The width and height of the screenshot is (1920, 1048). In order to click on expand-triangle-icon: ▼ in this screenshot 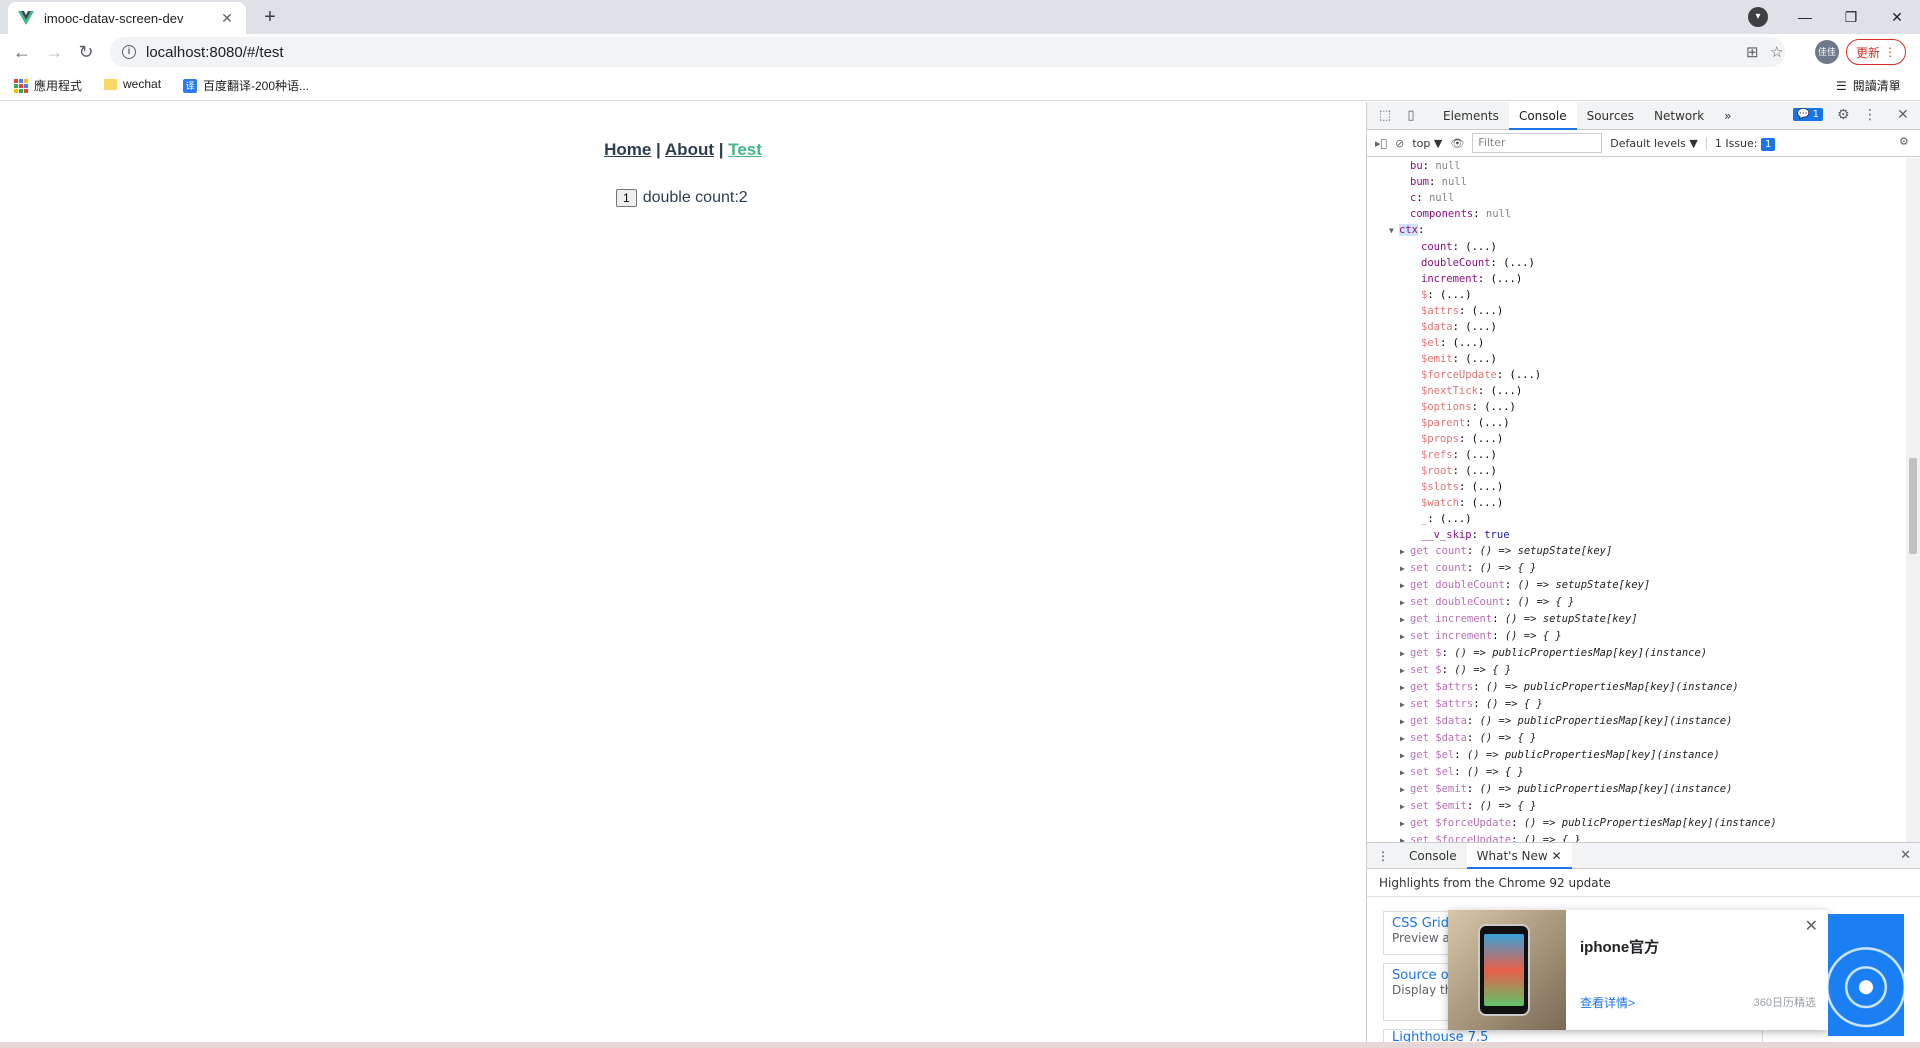, I will do `click(1394, 231)`.